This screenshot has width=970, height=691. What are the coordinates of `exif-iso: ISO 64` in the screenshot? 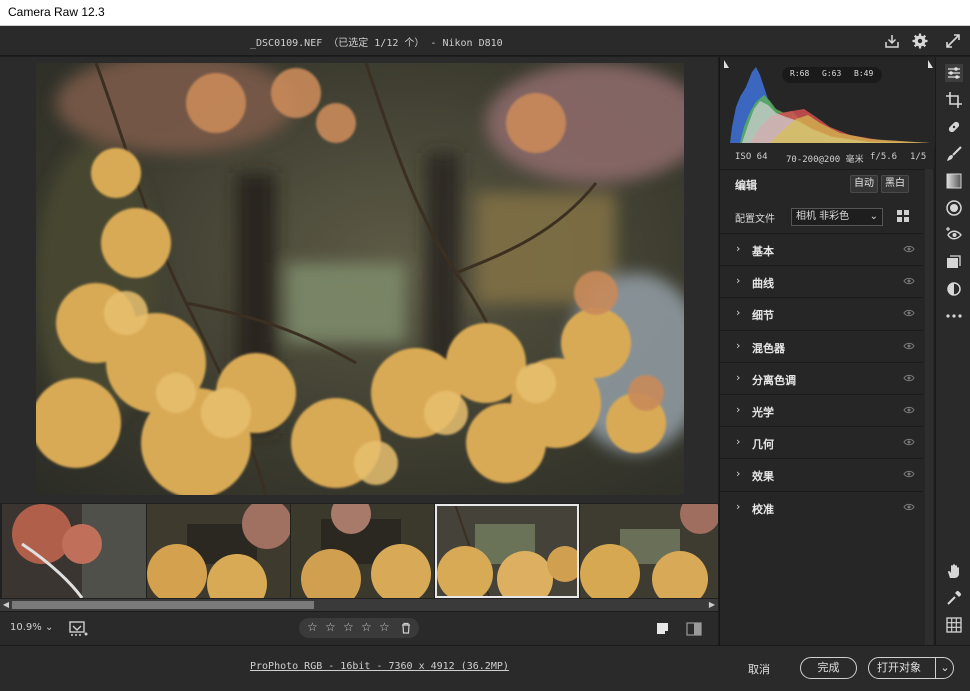 It's located at (751, 157).